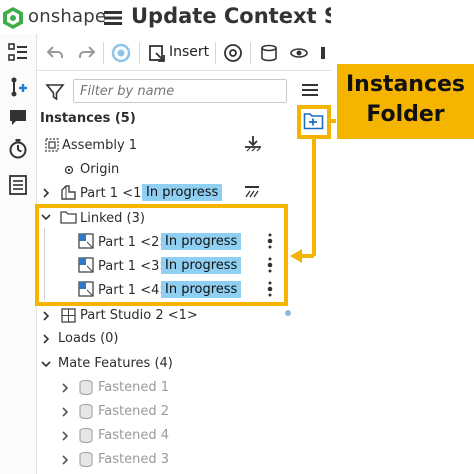 This screenshot has width=474, height=474. I want to click on origin-icon, so click(69, 170).